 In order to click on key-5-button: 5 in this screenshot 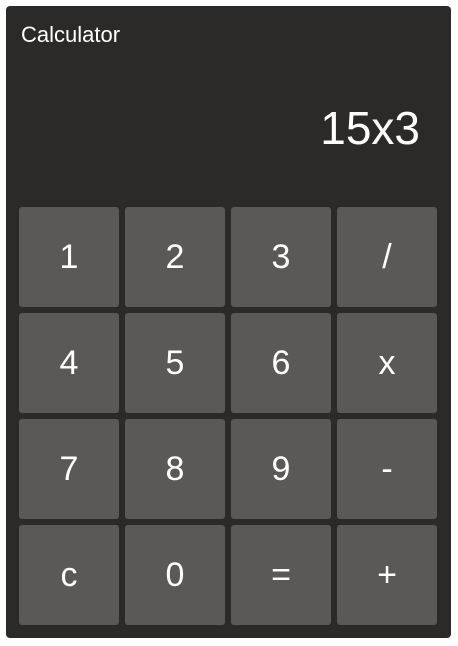, I will do `click(175, 363)`.